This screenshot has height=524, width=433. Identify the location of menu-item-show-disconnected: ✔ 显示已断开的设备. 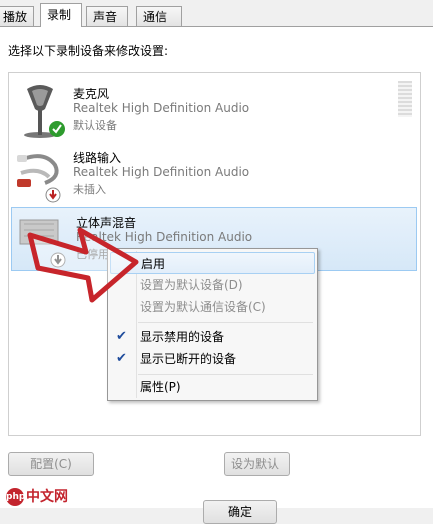
(212, 359).